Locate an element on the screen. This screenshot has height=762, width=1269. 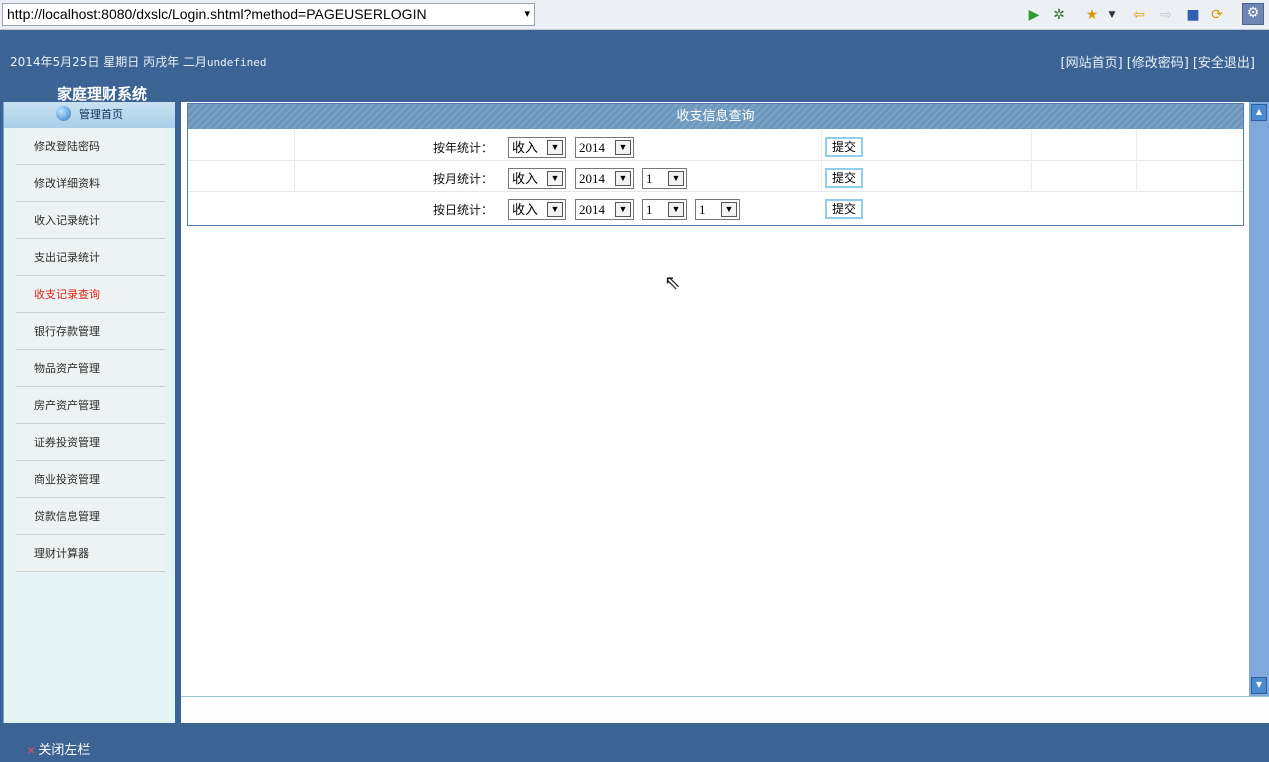
panel-title: 收支信息查询 is located at coordinates (715, 116).